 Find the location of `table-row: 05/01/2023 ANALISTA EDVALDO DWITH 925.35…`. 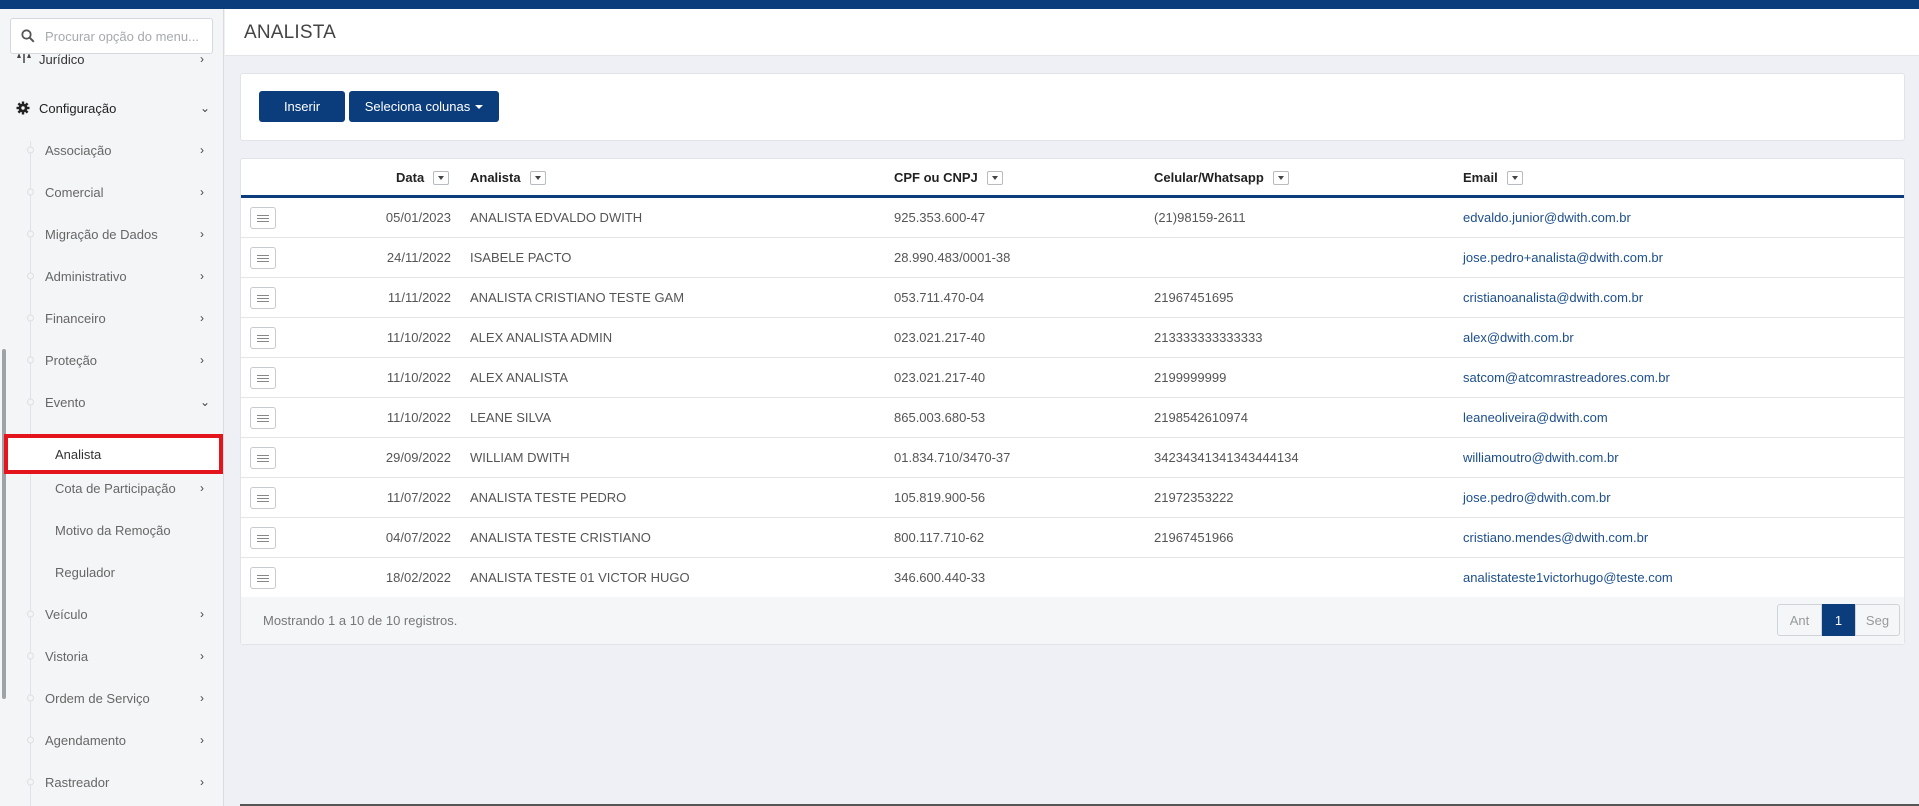

table-row: 05/01/2023 ANALISTA EDVALDO DWITH 925.35… is located at coordinates (1072, 218).